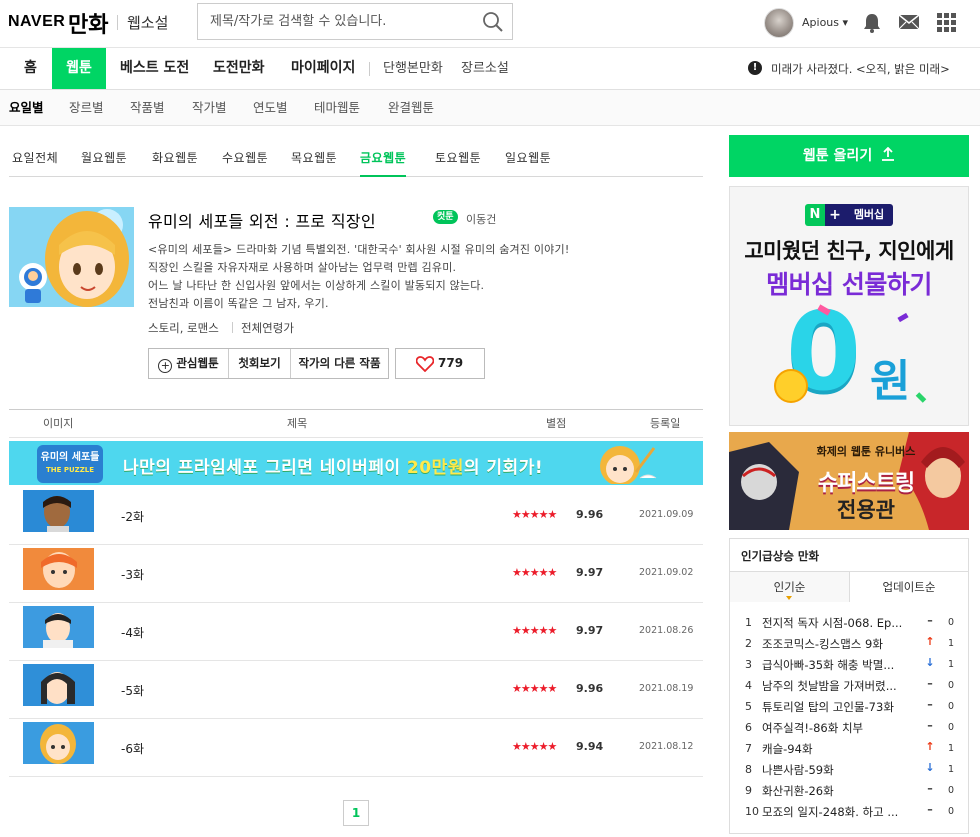 This screenshot has width=980, height=837. I want to click on snb-weekday: 요일별, so click(26, 108).